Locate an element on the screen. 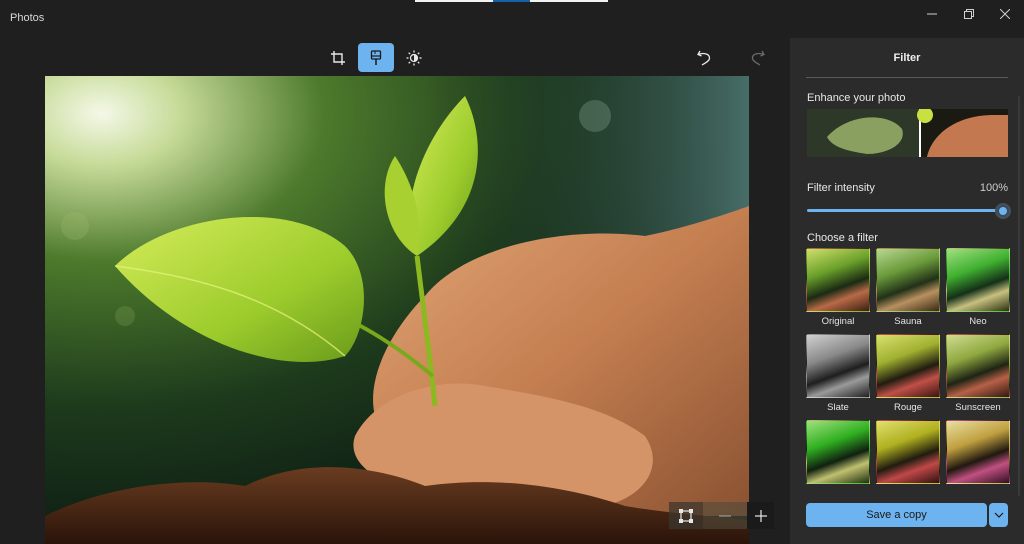 This screenshot has width=1024, height=544. filter-sunscreen: Sunscreen is located at coordinates (978, 373).